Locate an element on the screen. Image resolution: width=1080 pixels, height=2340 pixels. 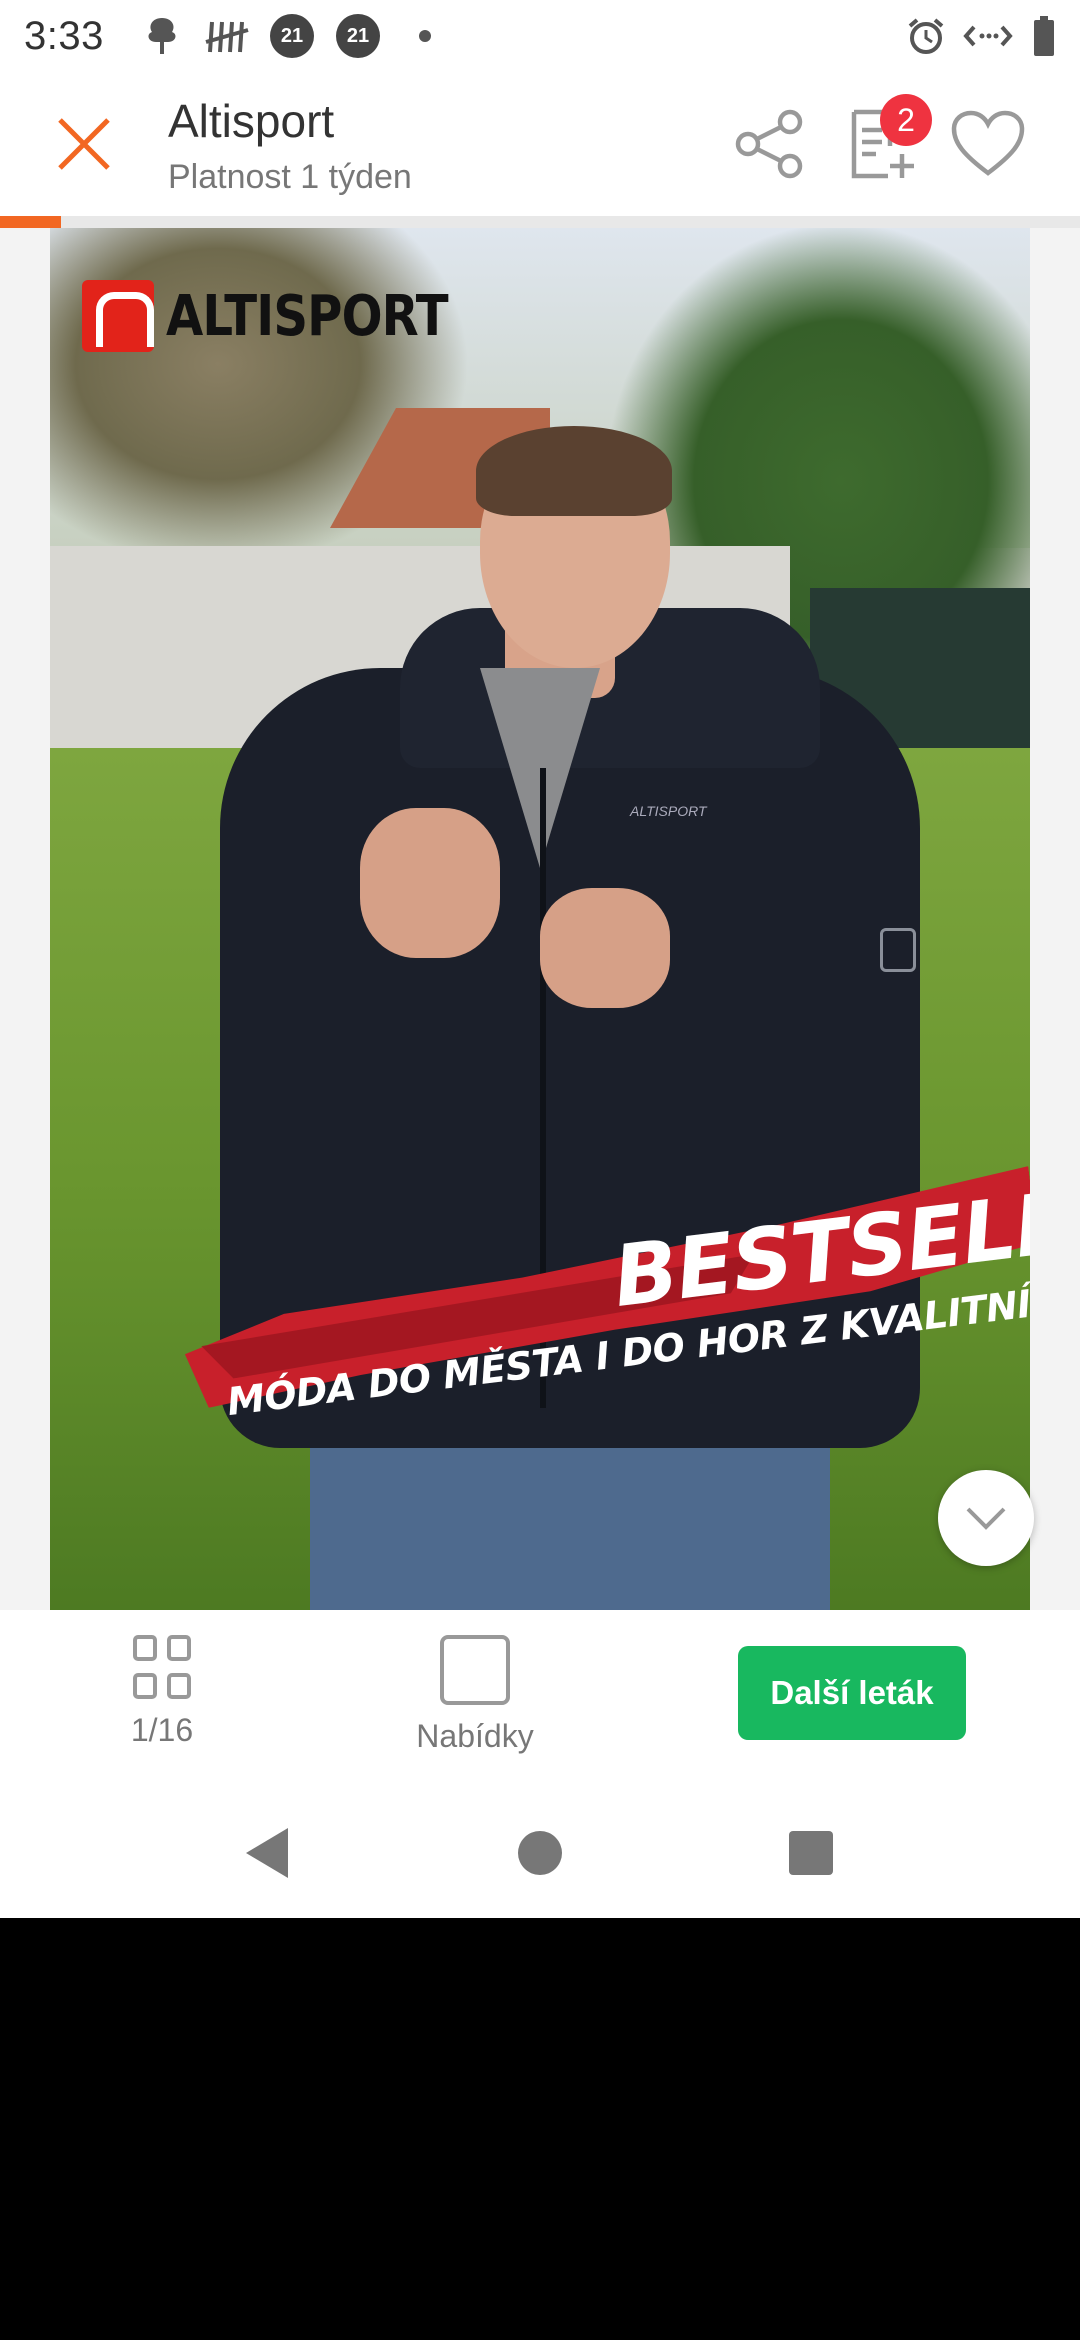
recents-button is located at coordinates (811, 1853).